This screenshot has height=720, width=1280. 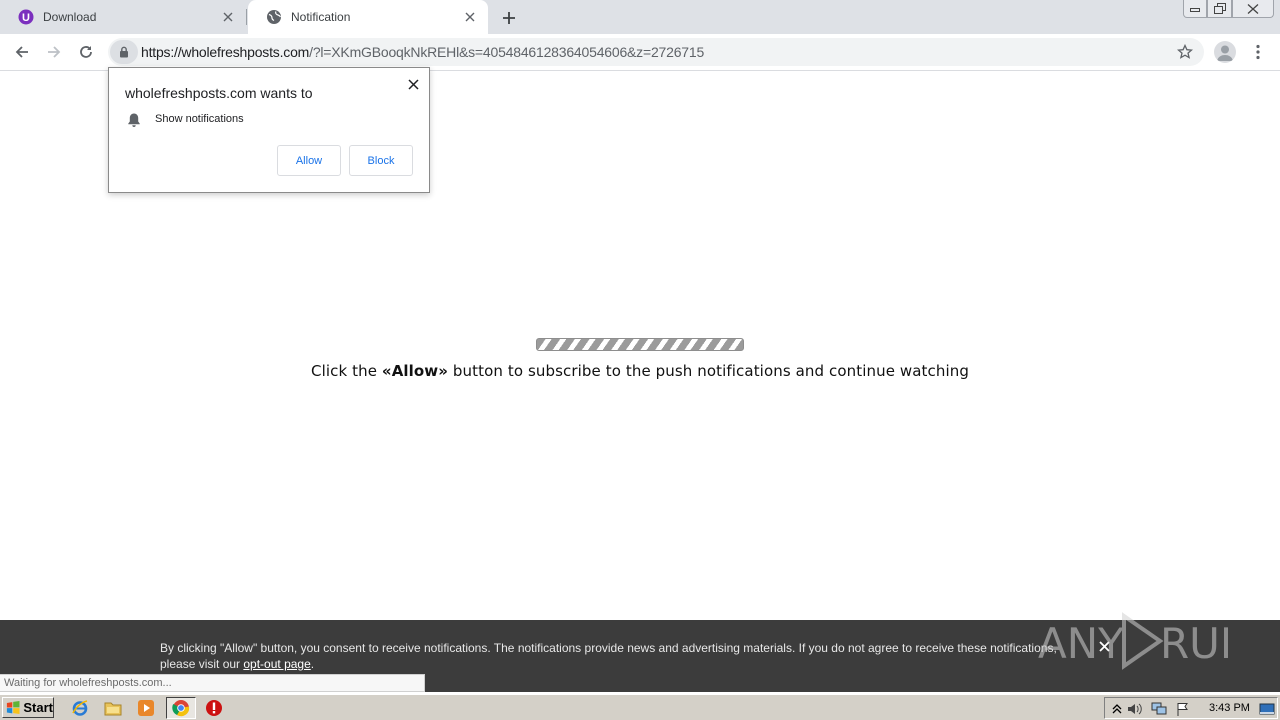 What do you see at coordinates (1135, 709) in the screenshot?
I see `volume-icon` at bounding box center [1135, 709].